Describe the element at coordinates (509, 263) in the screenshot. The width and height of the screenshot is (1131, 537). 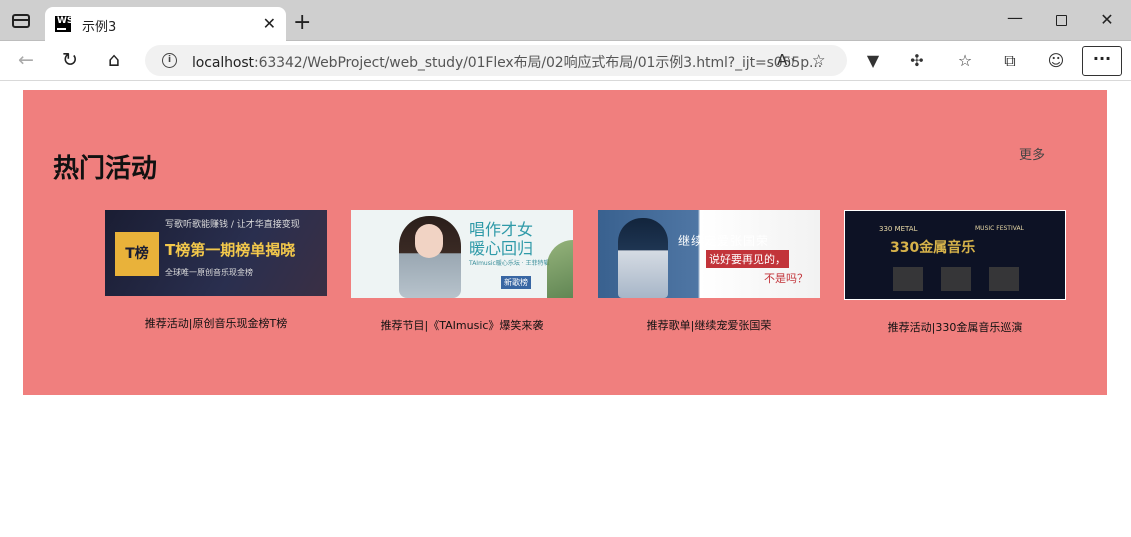
I see `banner-sub-text: TAImusic暖心乐坛 · 王菲特辑` at that location.